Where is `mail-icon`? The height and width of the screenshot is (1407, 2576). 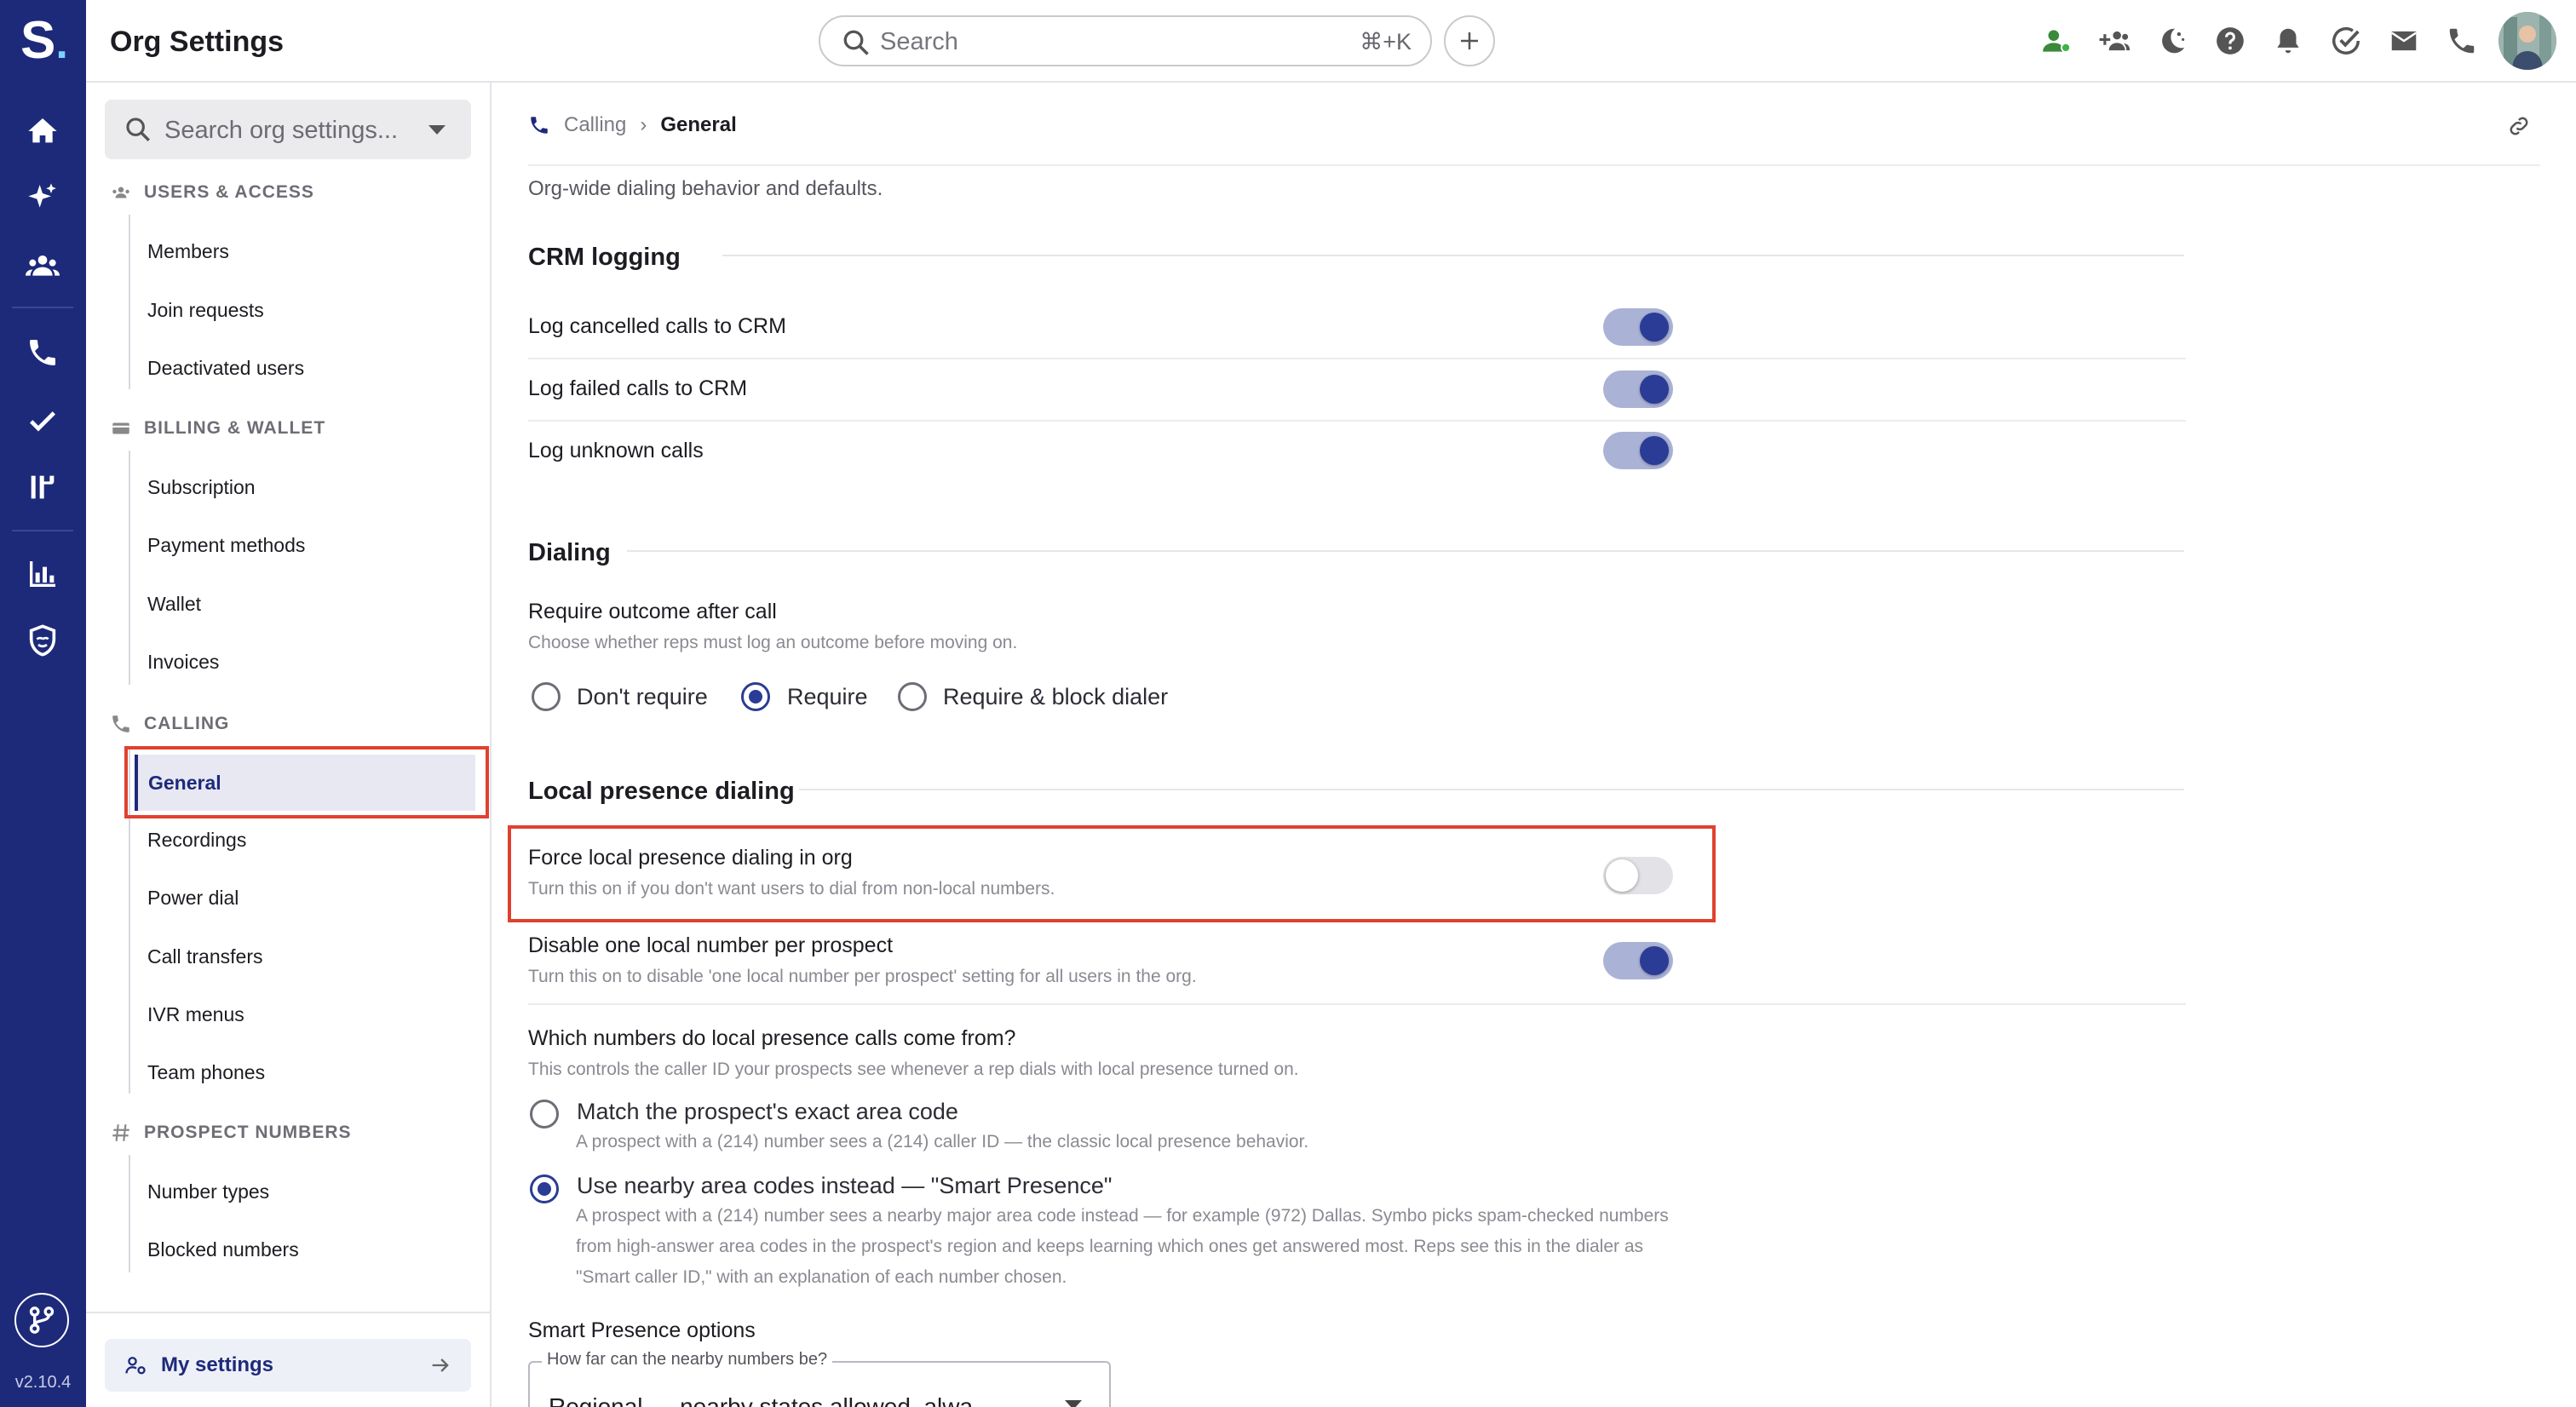
mail-icon is located at coordinates (2404, 40).